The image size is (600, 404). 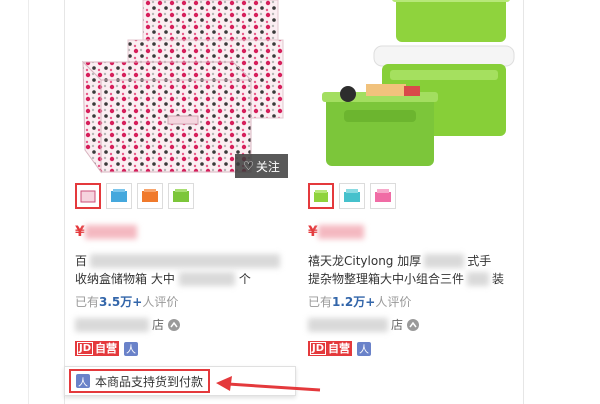 I want to click on page-left-border, so click(x=28, y=202).